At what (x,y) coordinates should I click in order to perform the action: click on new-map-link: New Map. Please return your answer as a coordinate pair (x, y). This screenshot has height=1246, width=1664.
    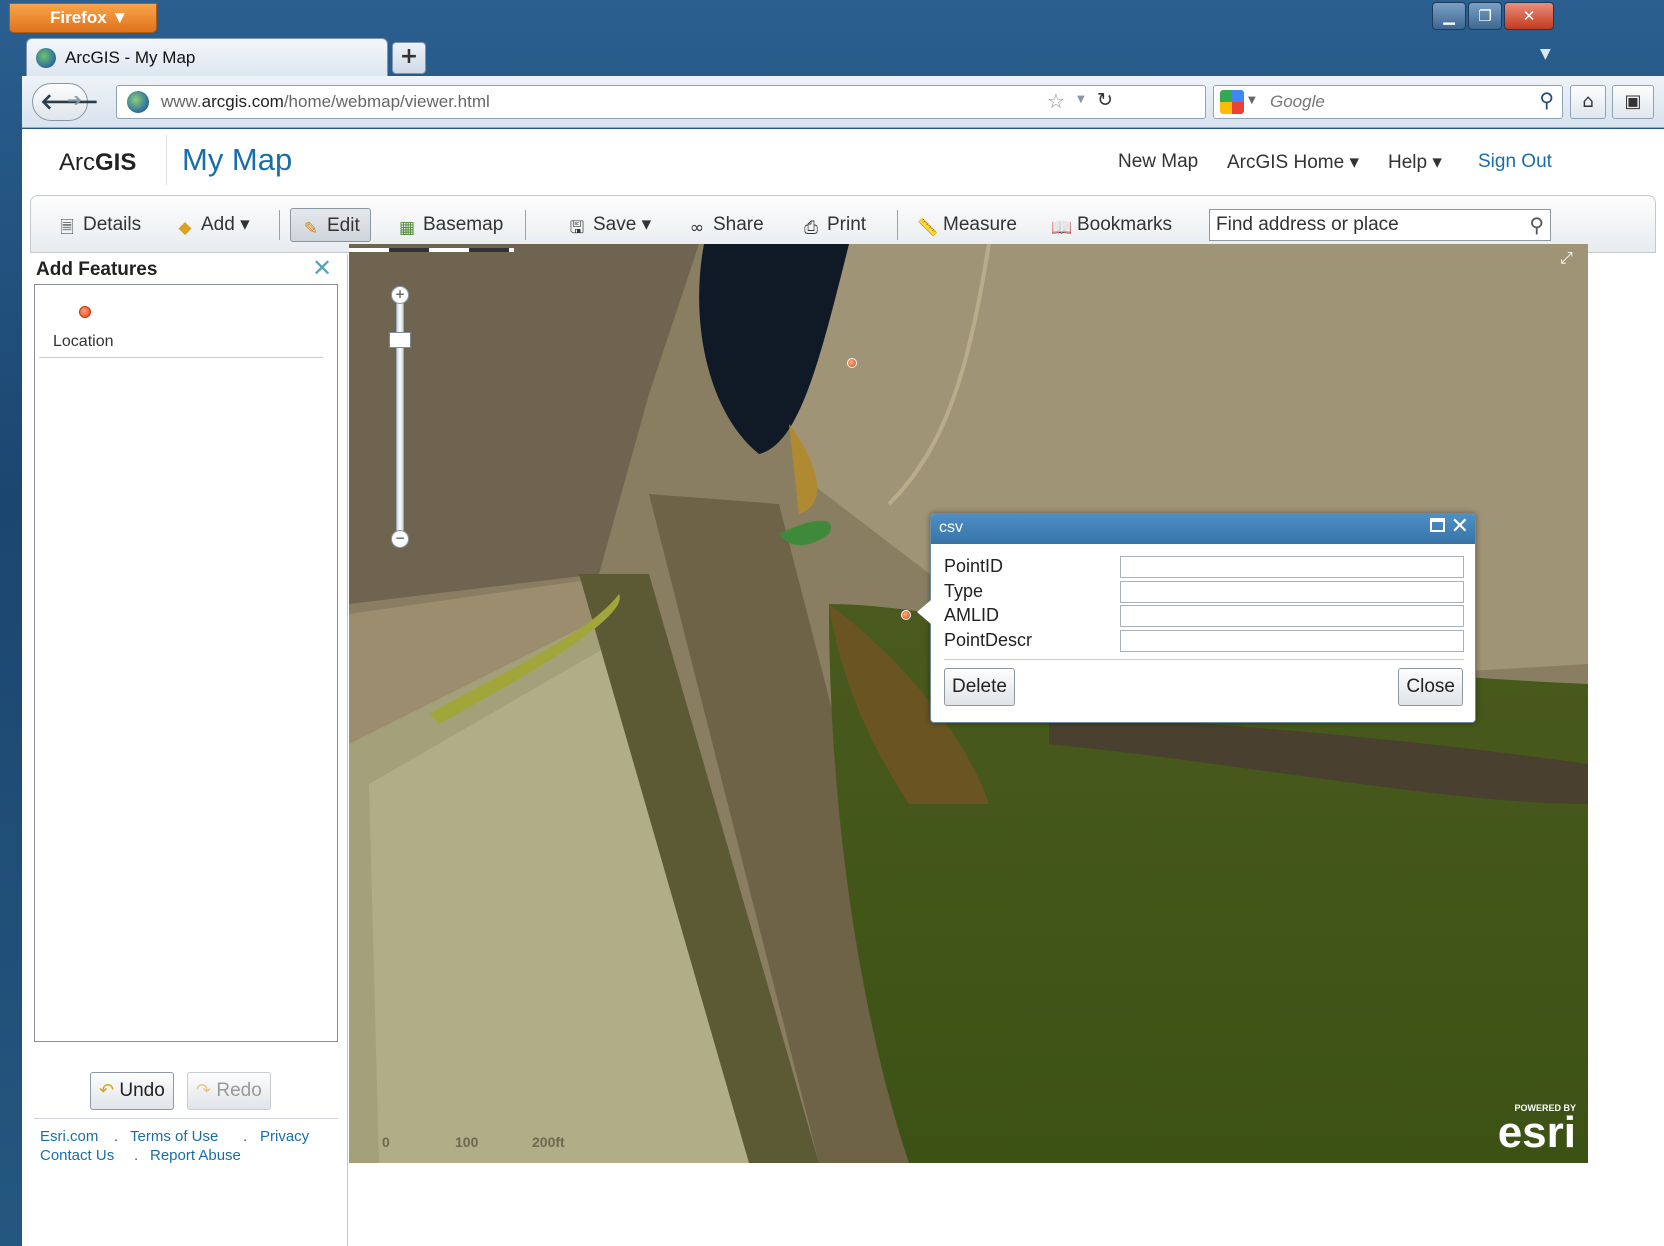
    Looking at the image, I should click on (1158, 162).